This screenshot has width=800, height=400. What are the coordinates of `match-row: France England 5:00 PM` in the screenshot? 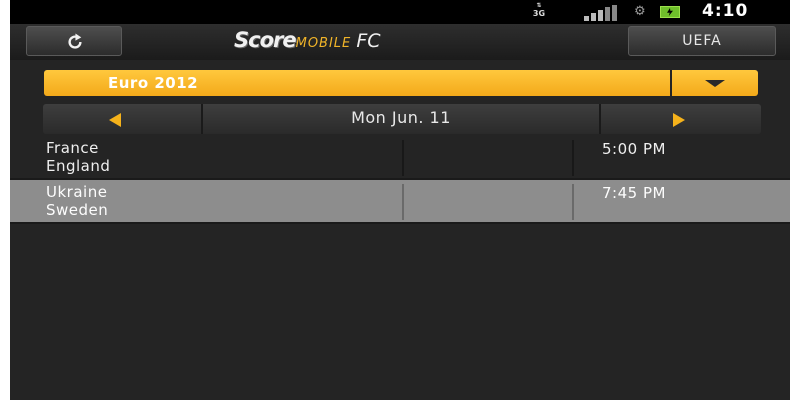 It's located at (400, 158).